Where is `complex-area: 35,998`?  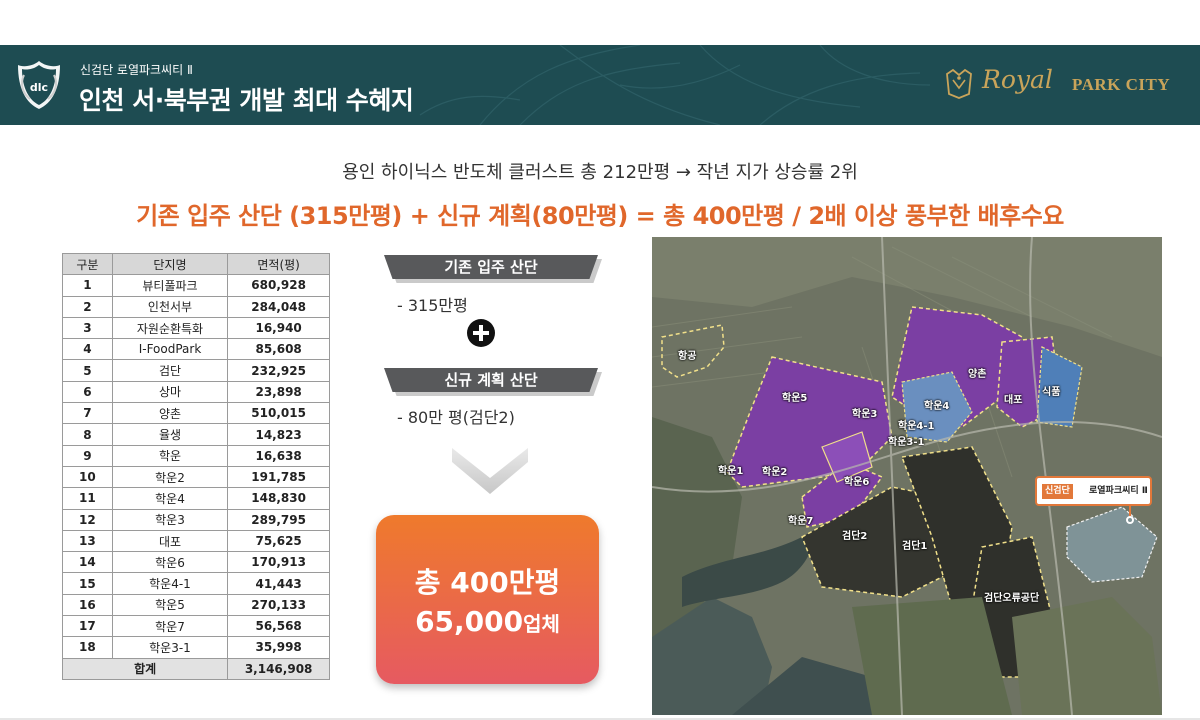 complex-area: 35,998 is located at coordinates (278, 647).